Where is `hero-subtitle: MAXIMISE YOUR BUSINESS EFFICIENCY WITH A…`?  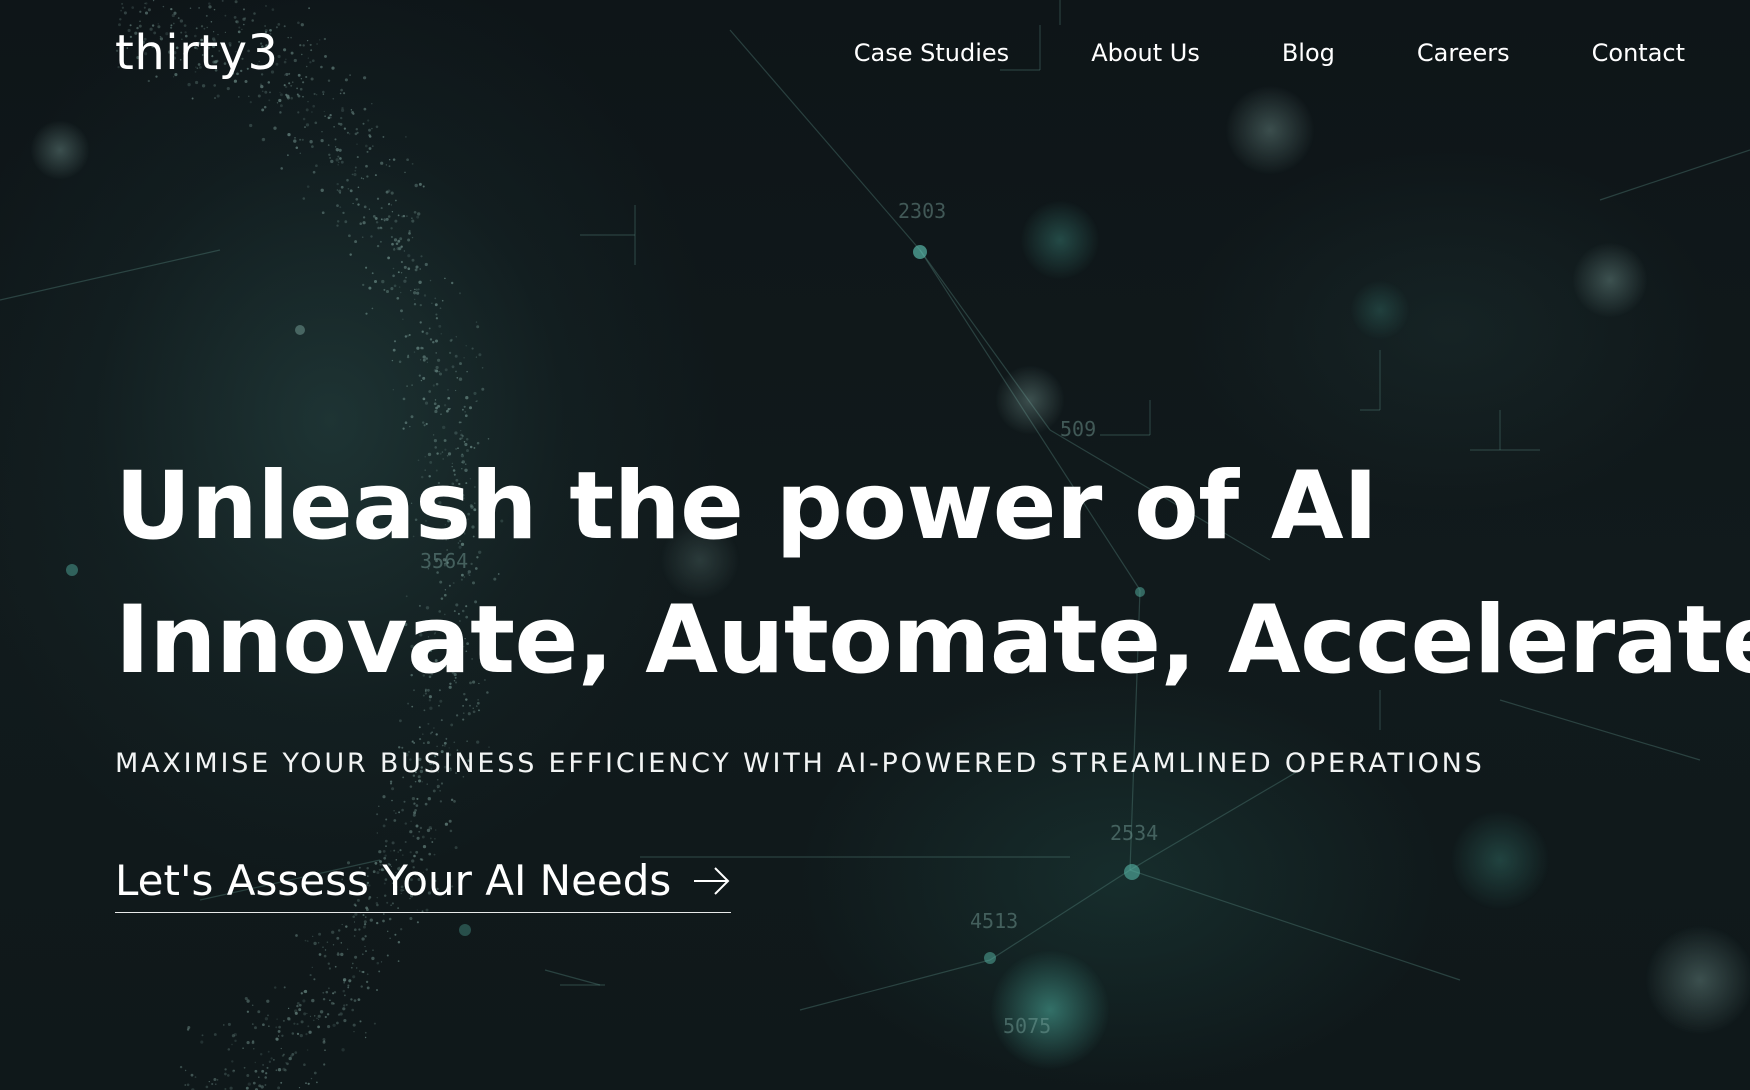 hero-subtitle: MAXIMISE YOUR BUSINESS EFFICIENCY WITH A… is located at coordinates (800, 763).